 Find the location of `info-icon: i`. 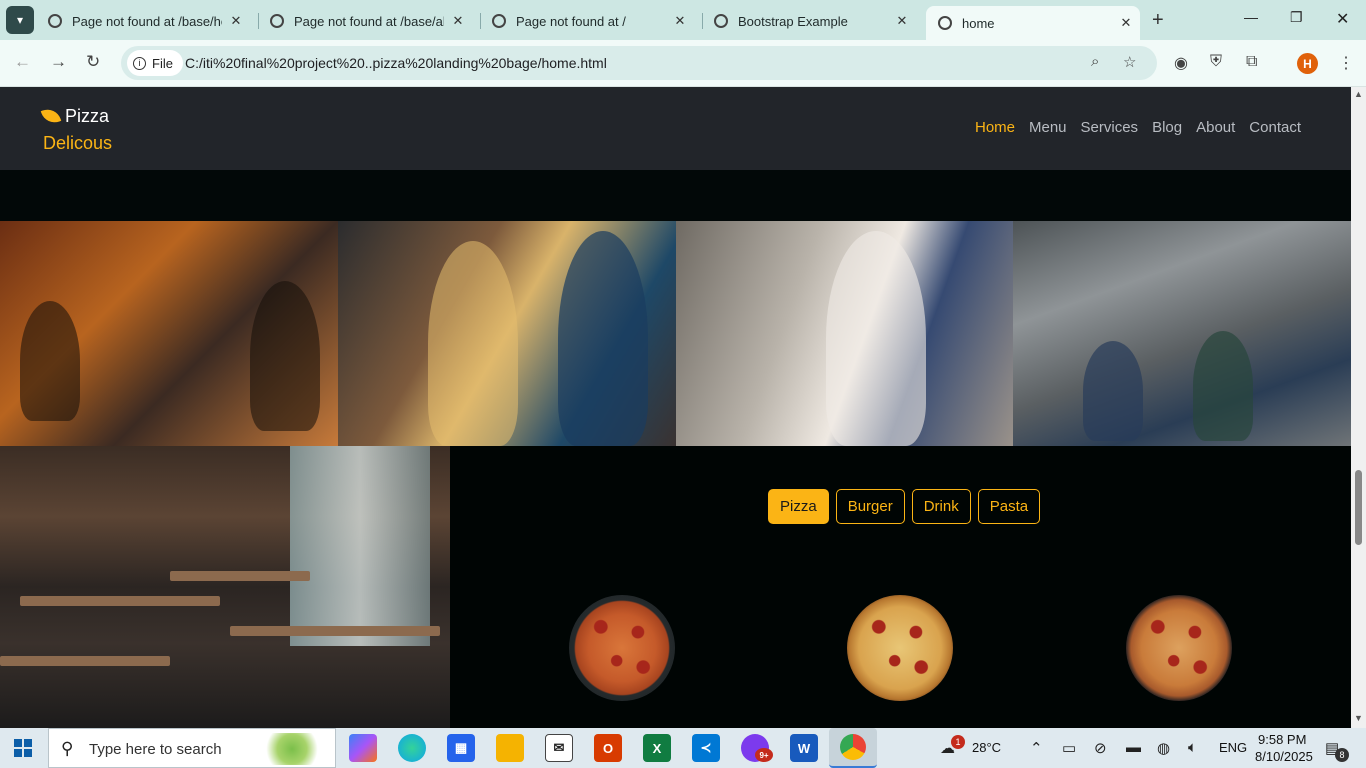

info-icon: i is located at coordinates (139, 63).